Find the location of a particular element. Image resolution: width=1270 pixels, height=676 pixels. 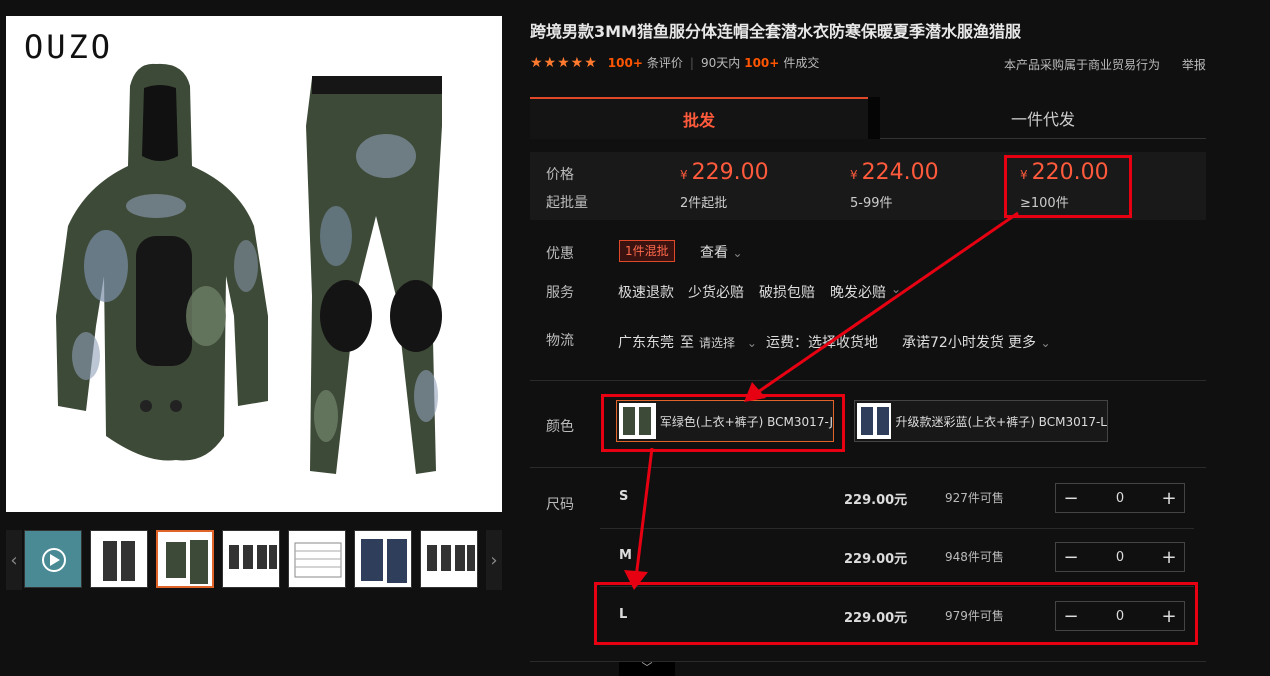

price-value: 224.00 is located at coordinates (900, 172).